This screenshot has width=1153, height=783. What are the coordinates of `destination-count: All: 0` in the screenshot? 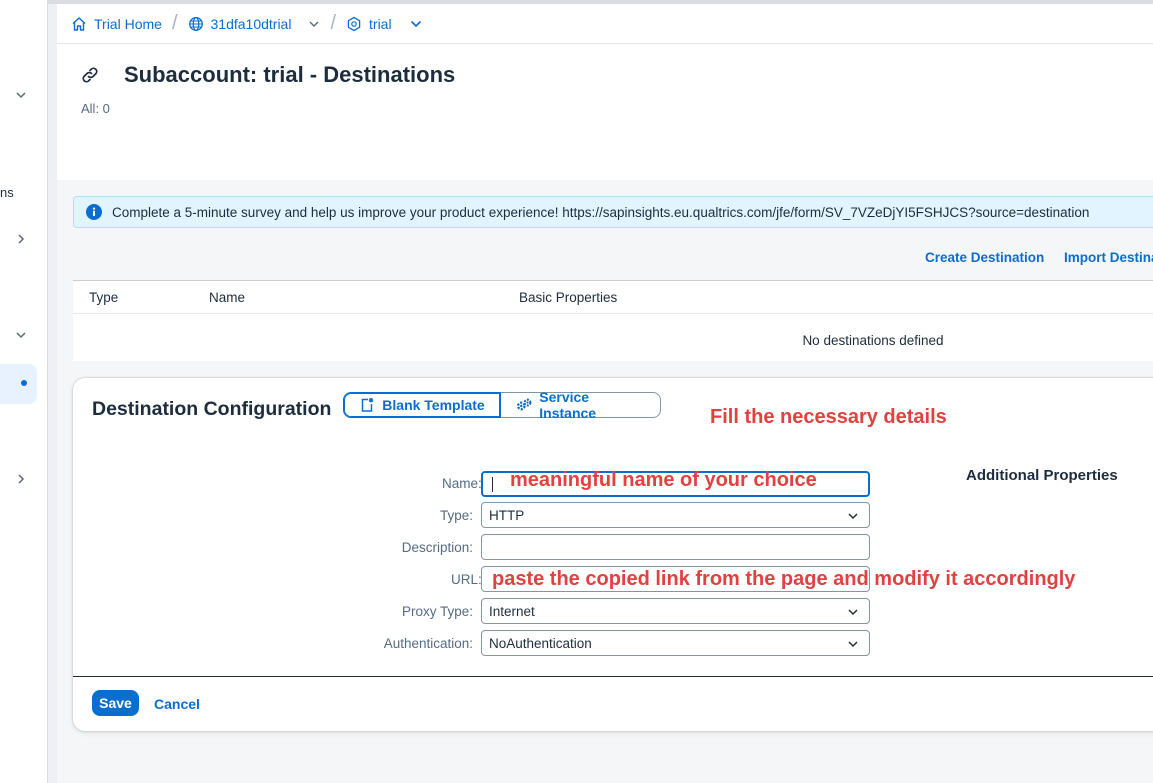 It's located at (95, 108).